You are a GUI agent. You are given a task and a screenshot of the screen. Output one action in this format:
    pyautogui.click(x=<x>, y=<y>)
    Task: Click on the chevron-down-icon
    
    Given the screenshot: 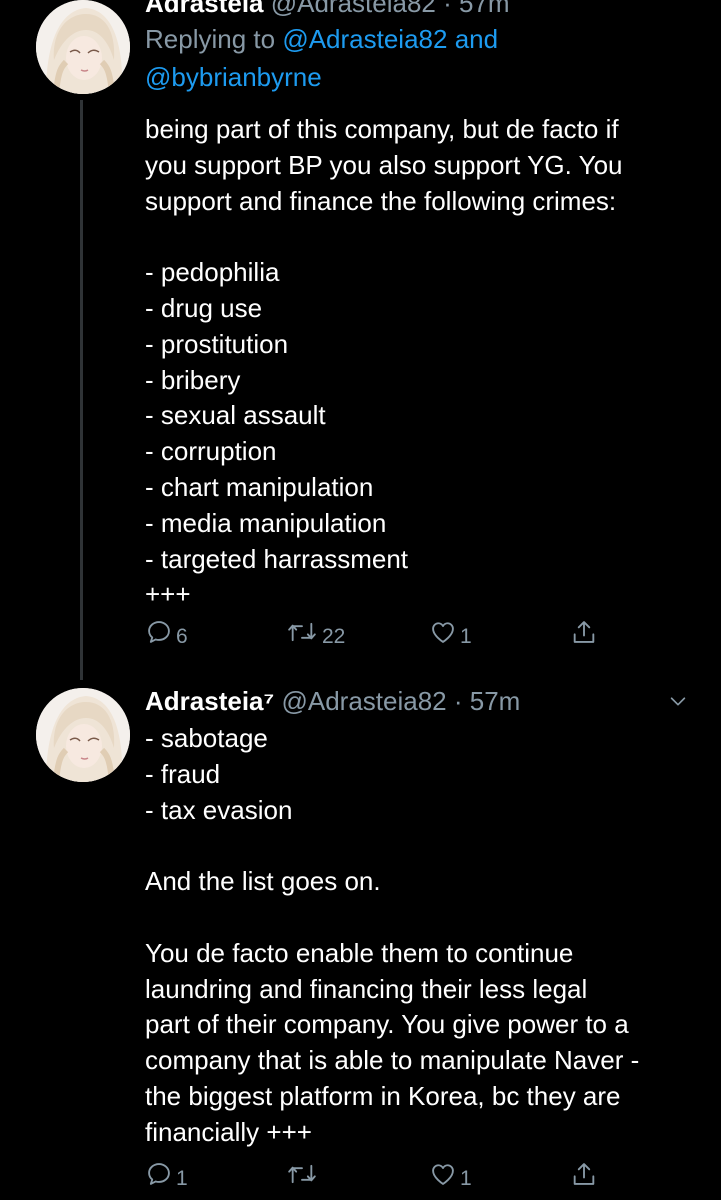 What is the action you would take?
    pyautogui.click(x=678, y=701)
    